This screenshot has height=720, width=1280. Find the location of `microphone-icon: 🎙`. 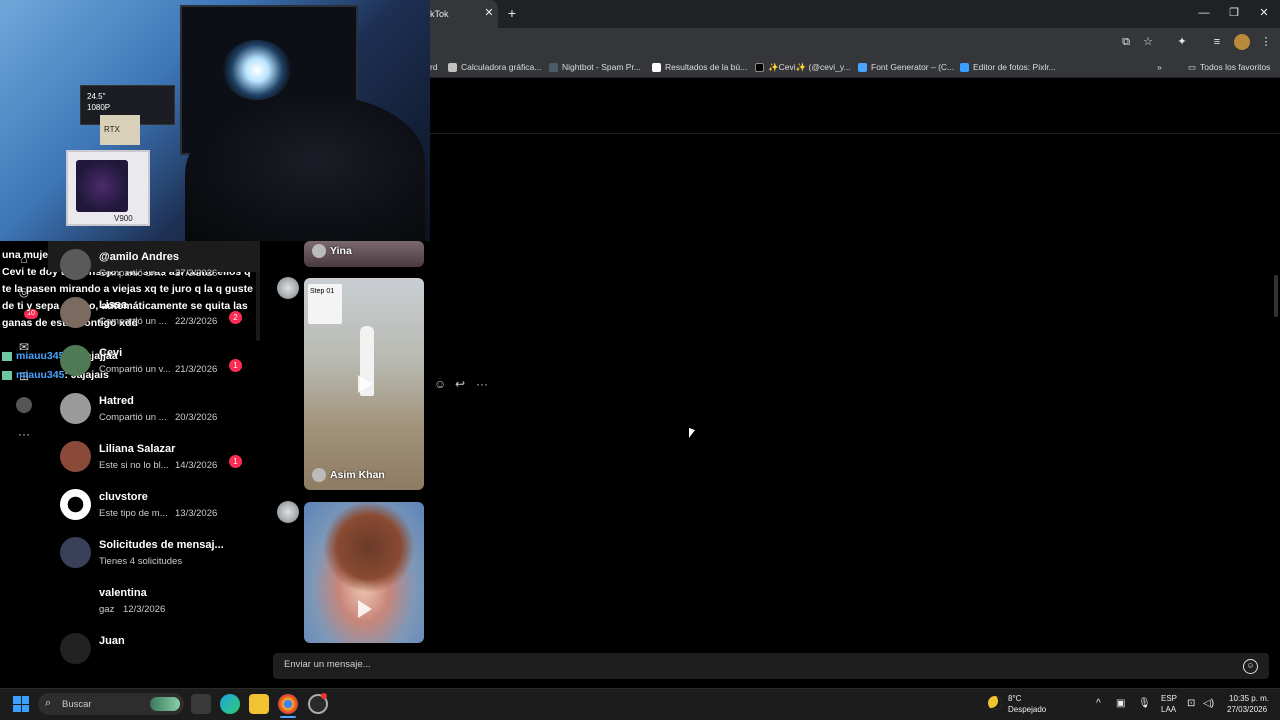

microphone-icon: 🎙 is located at coordinates (1144, 703).